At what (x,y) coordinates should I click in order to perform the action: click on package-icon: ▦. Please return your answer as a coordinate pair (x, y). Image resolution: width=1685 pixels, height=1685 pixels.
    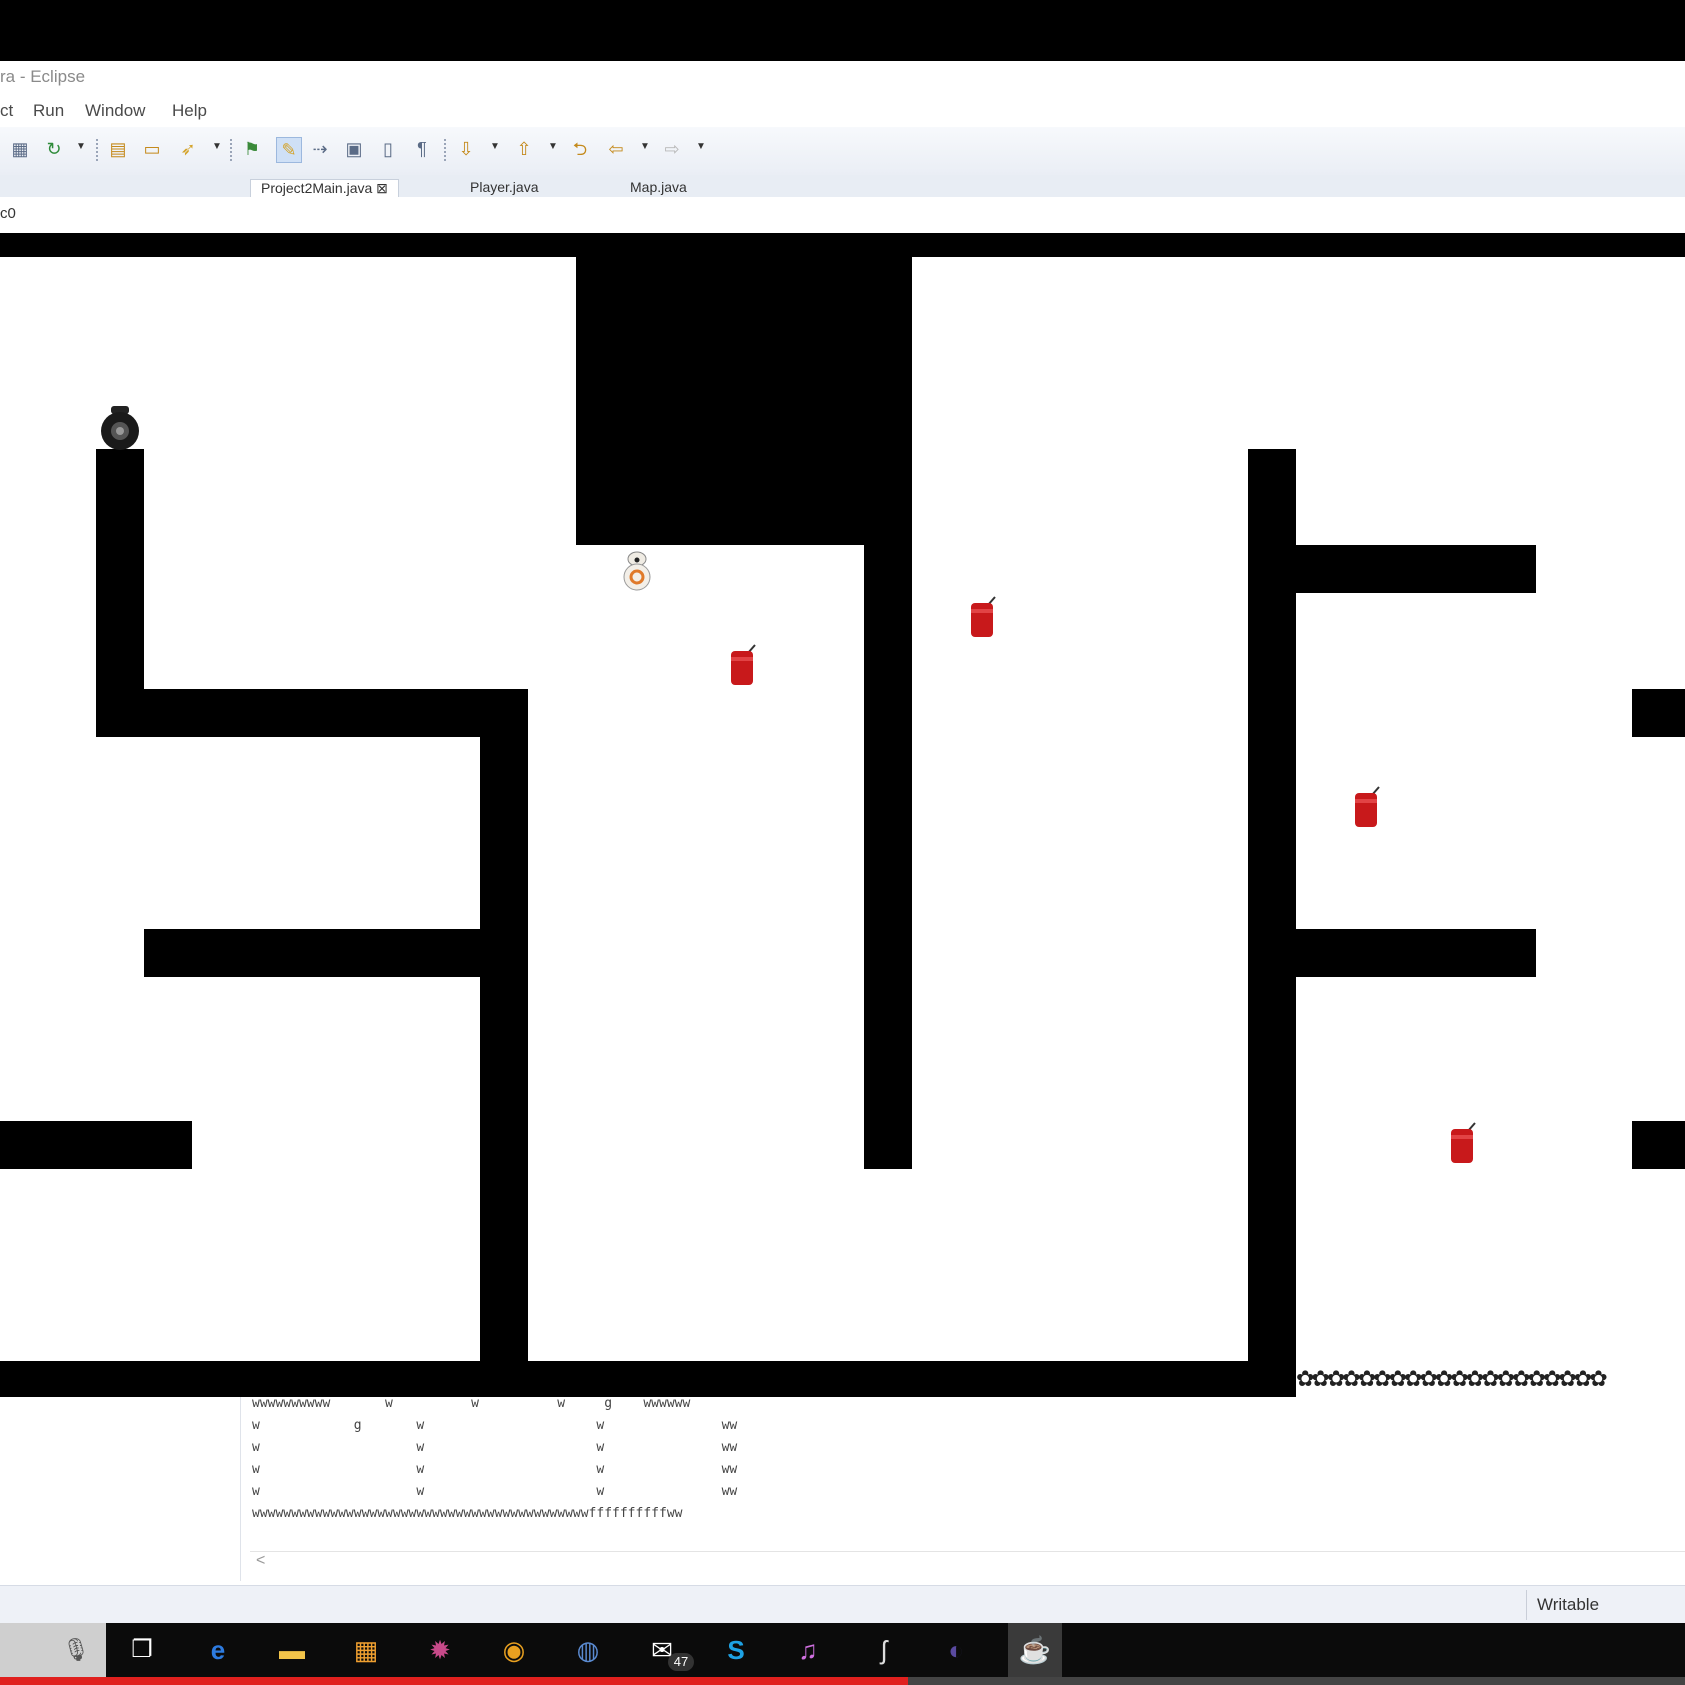
    Looking at the image, I should click on (20, 149).